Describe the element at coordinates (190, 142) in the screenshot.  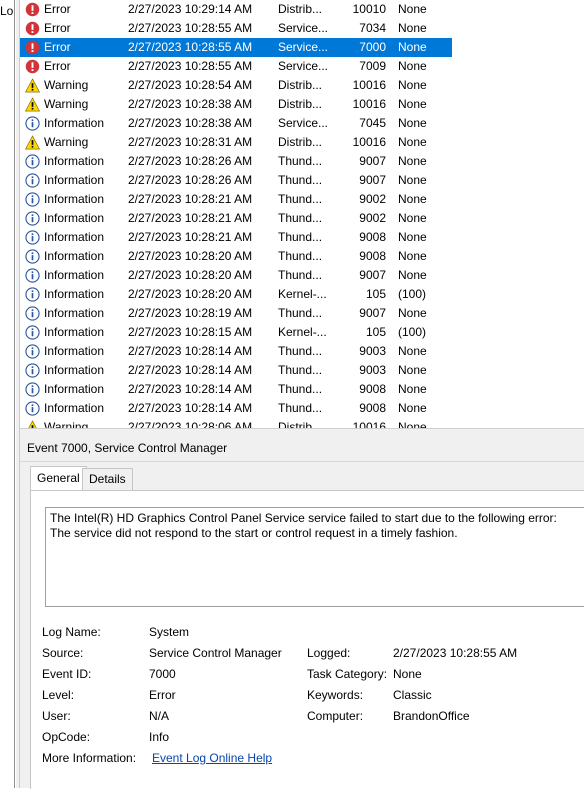
I see `event-date: 2/27/2023 10:28:31 AM` at that location.